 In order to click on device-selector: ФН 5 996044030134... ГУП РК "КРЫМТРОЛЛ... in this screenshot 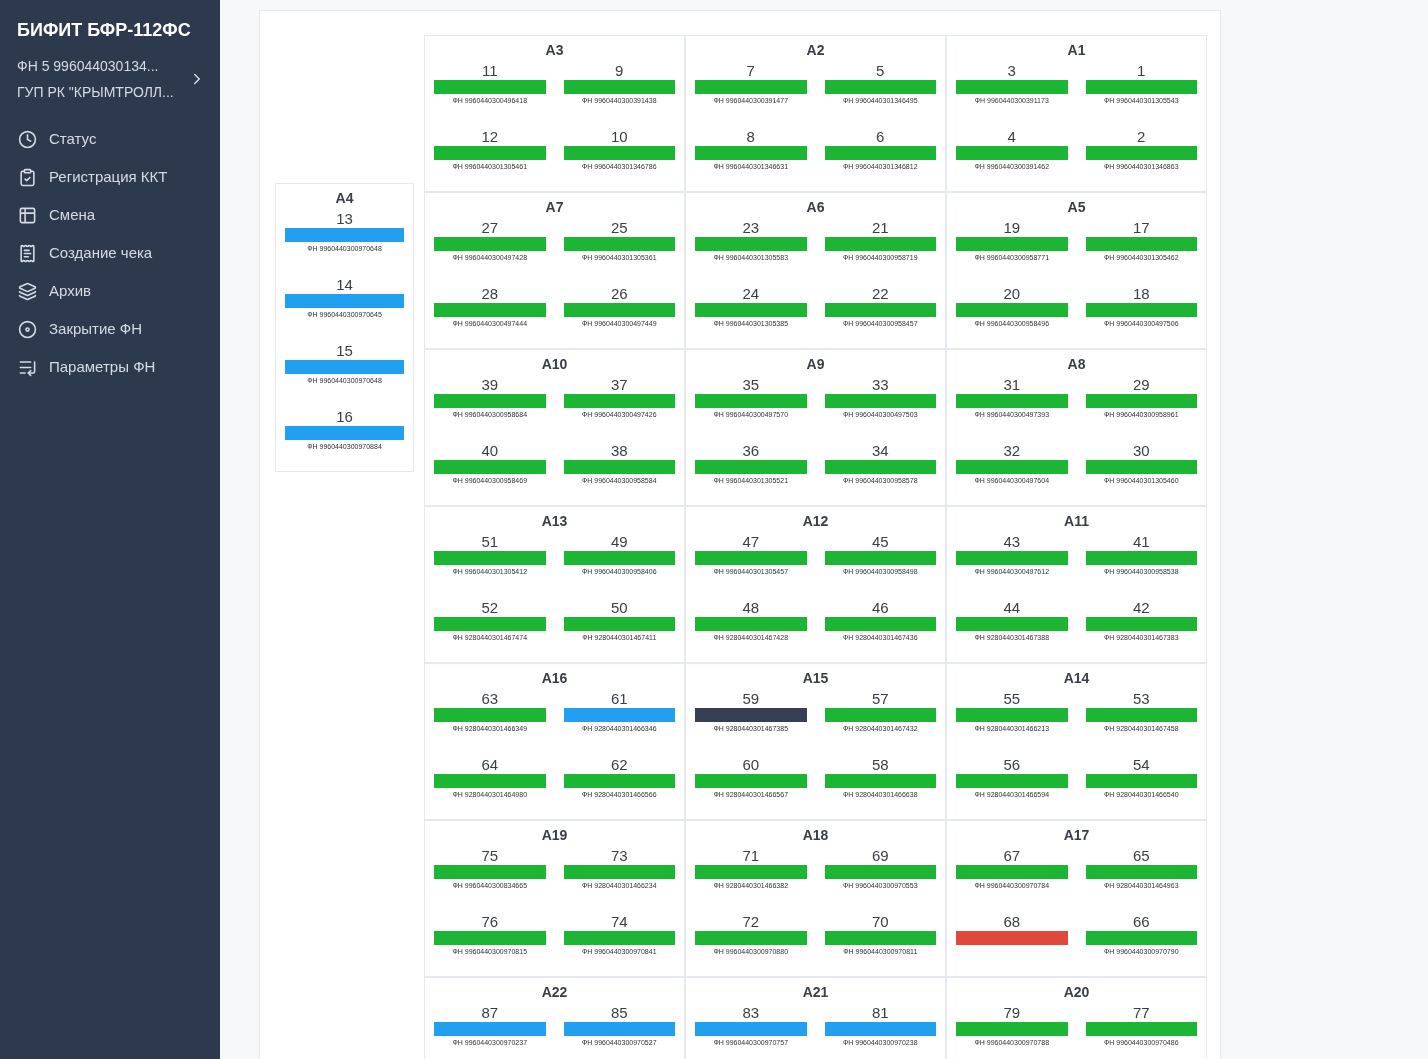, I will do `click(111, 79)`.